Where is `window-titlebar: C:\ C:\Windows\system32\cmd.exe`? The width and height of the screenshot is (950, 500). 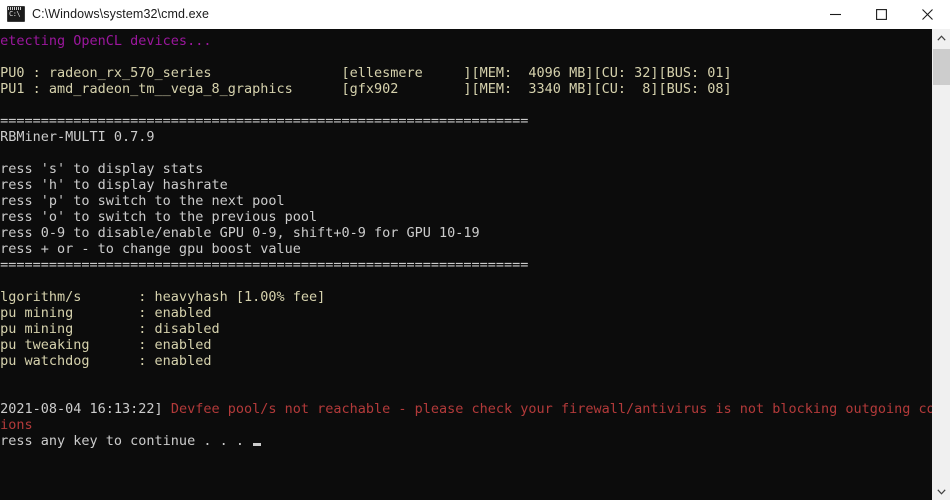 window-titlebar: C:\ C:\Windows\system32\cmd.exe is located at coordinates (475, 14).